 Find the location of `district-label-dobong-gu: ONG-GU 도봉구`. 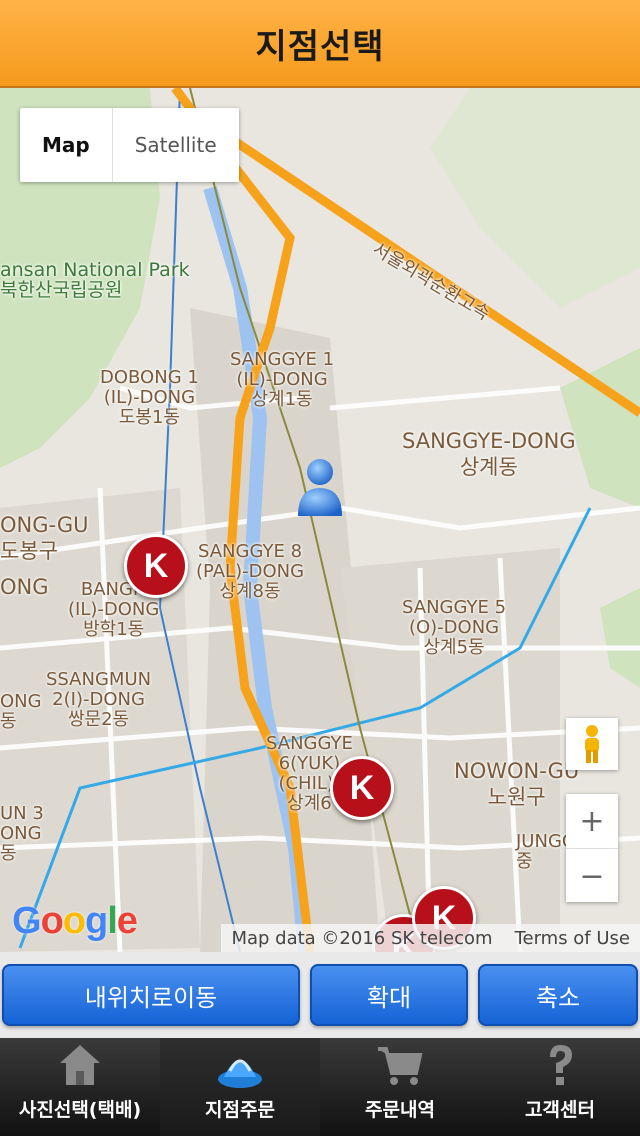

district-label-dobong-gu: ONG-GU 도봉구 is located at coordinates (44, 538).